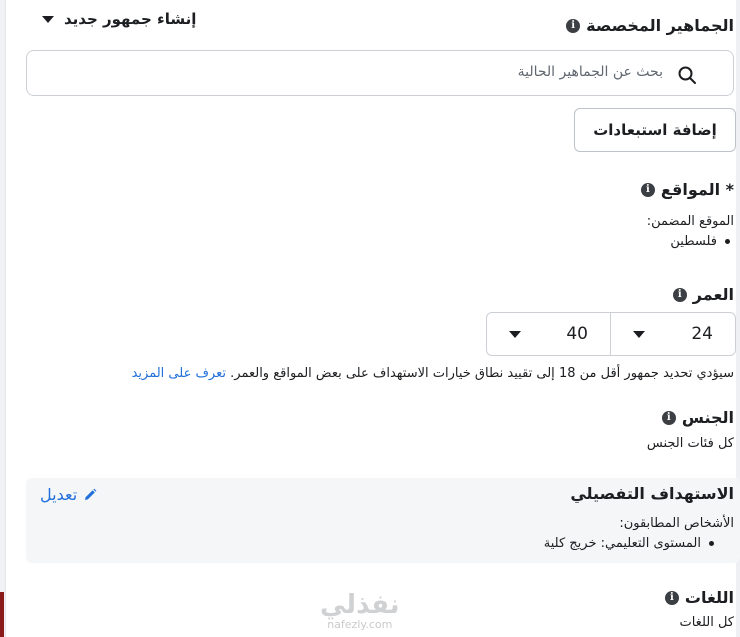 Image resolution: width=740 pixels, height=637 pixels. I want to click on watermark: نفذلي nafezly.com, so click(360, 610).